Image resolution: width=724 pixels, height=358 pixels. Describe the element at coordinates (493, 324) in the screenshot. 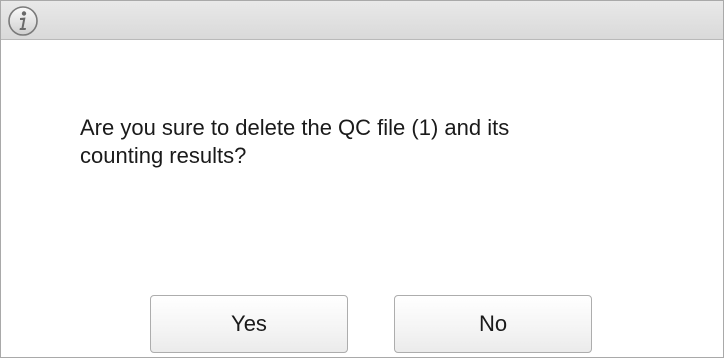

I see `no-button: No` at that location.